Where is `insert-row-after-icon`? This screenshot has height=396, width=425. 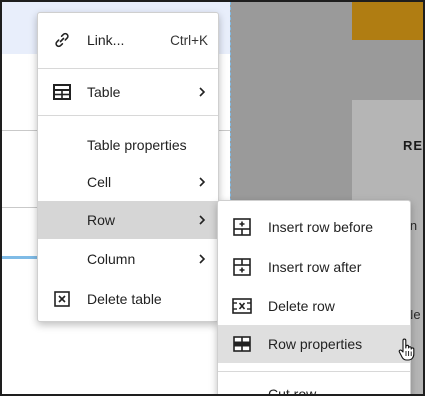 insert-row-after-icon is located at coordinates (242, 267).